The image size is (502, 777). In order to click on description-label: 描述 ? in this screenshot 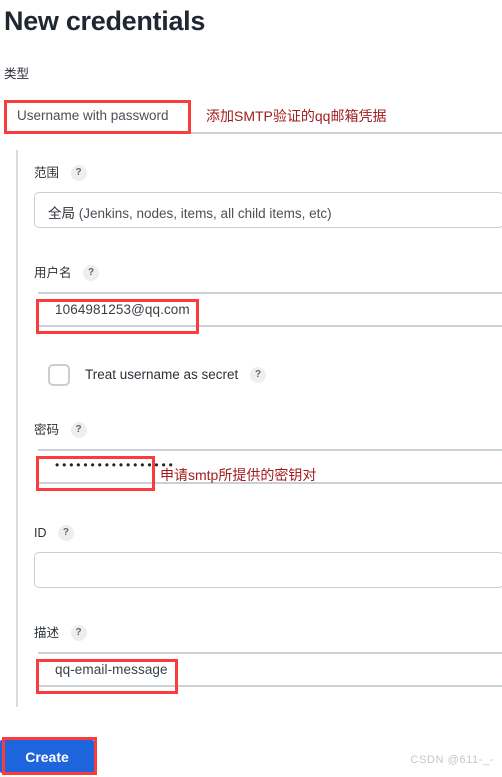, I will do `click(60, 633)`.